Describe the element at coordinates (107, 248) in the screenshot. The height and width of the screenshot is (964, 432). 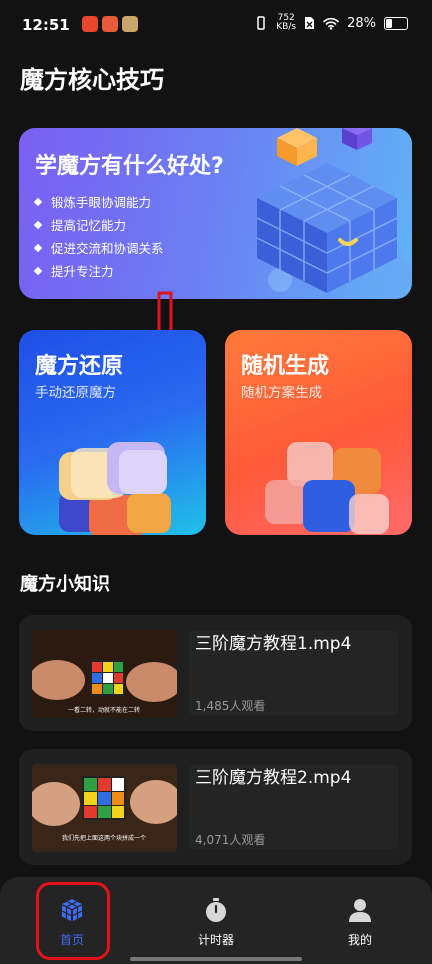
I see `benefit-text: 促进交流和协调关系` at that location.